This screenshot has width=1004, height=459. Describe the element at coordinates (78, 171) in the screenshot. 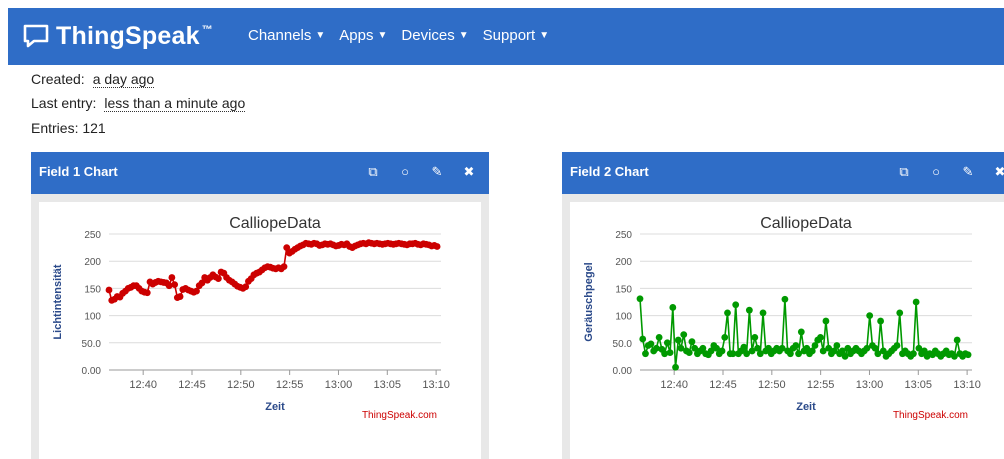

I see `panel-title: Field 1 Chart` at that location.